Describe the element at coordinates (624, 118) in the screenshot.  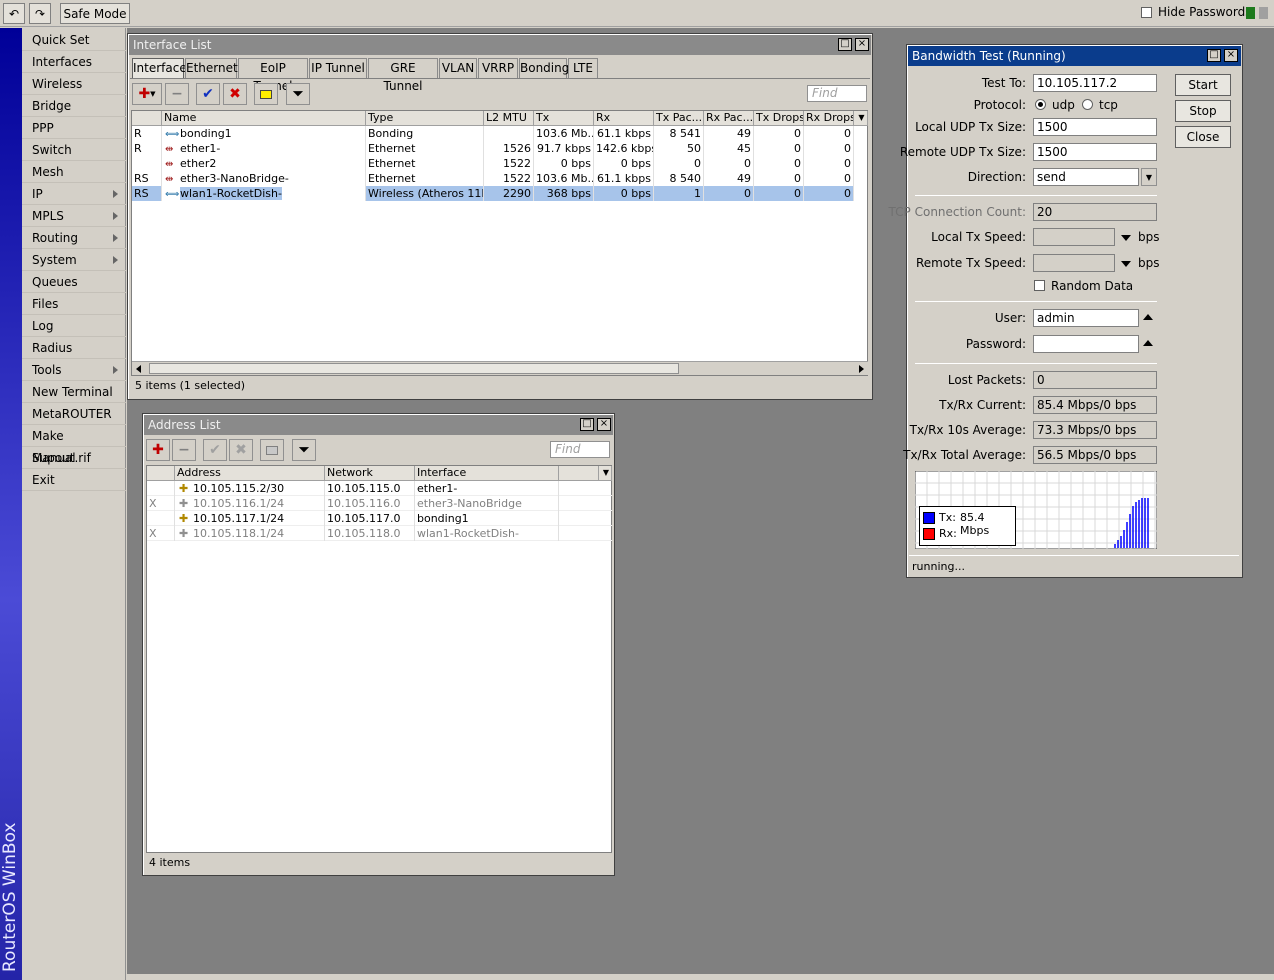
I see `col-header-rx: Rx` at that location.